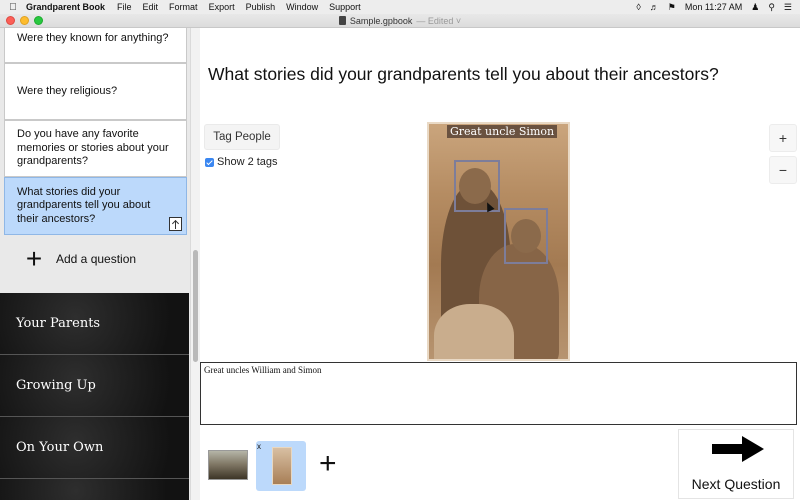 Image resolution: width=800 pixels, height=500 pixels. I want to click on spotlight-search-icon: ⚲, so click(771, 7).